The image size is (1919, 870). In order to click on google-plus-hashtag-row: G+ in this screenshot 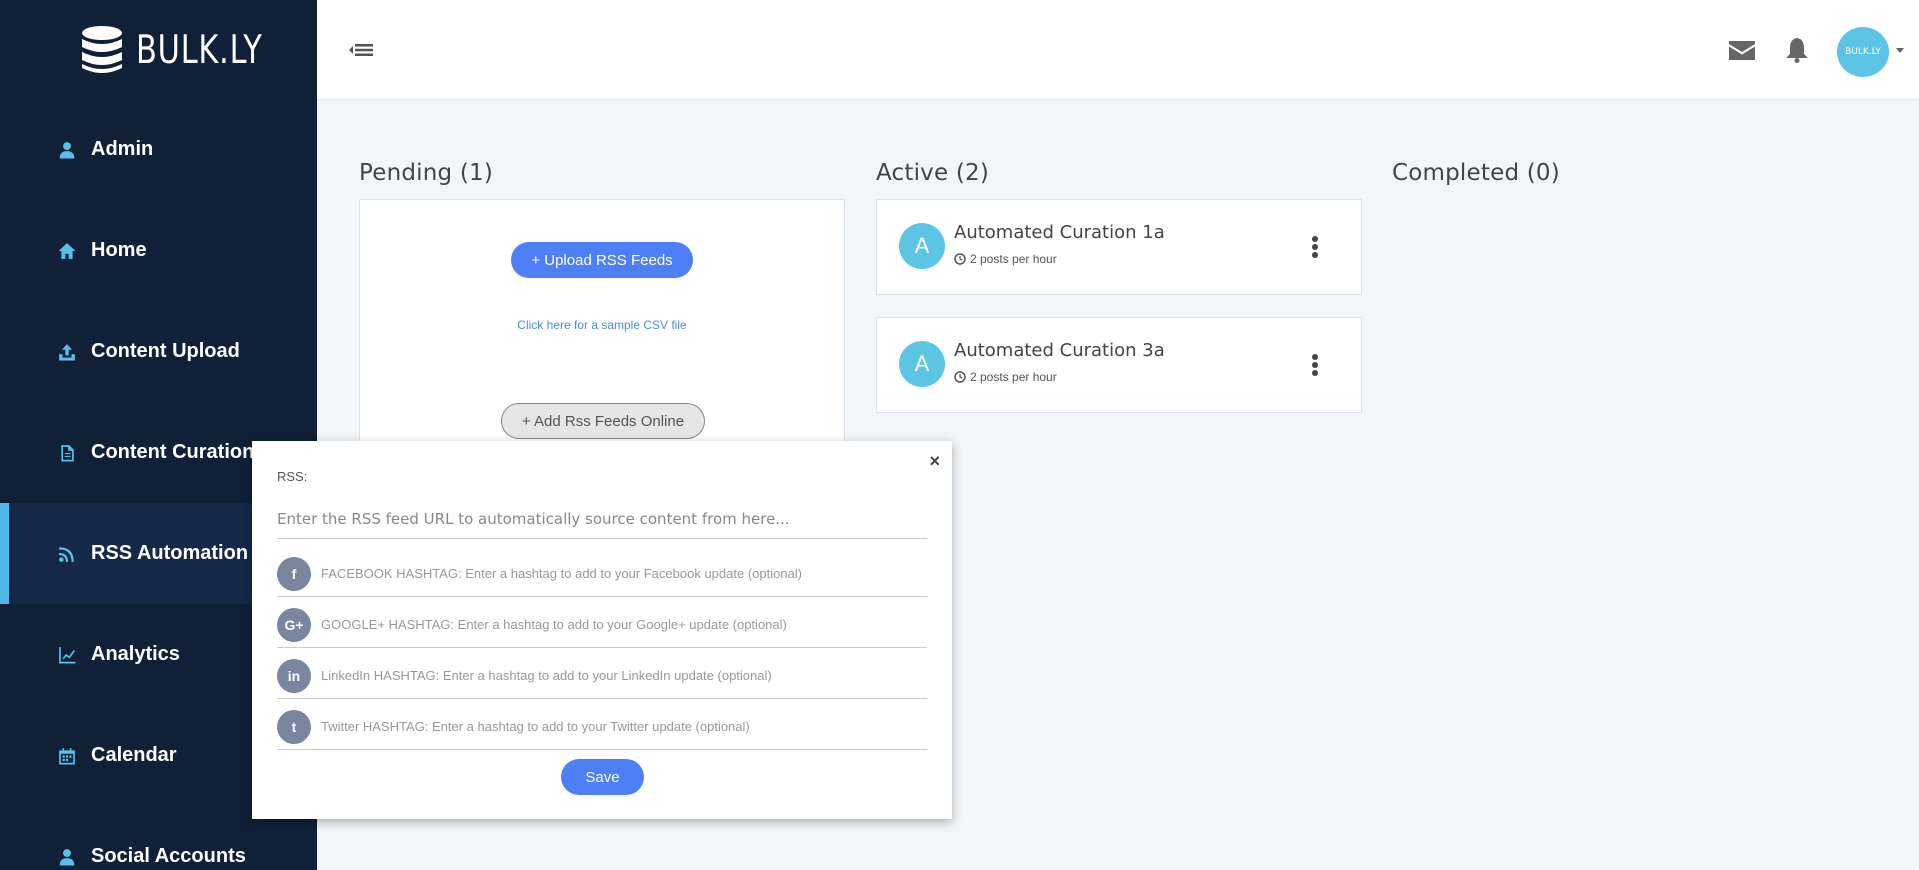, I will do `click(602, 625)`.